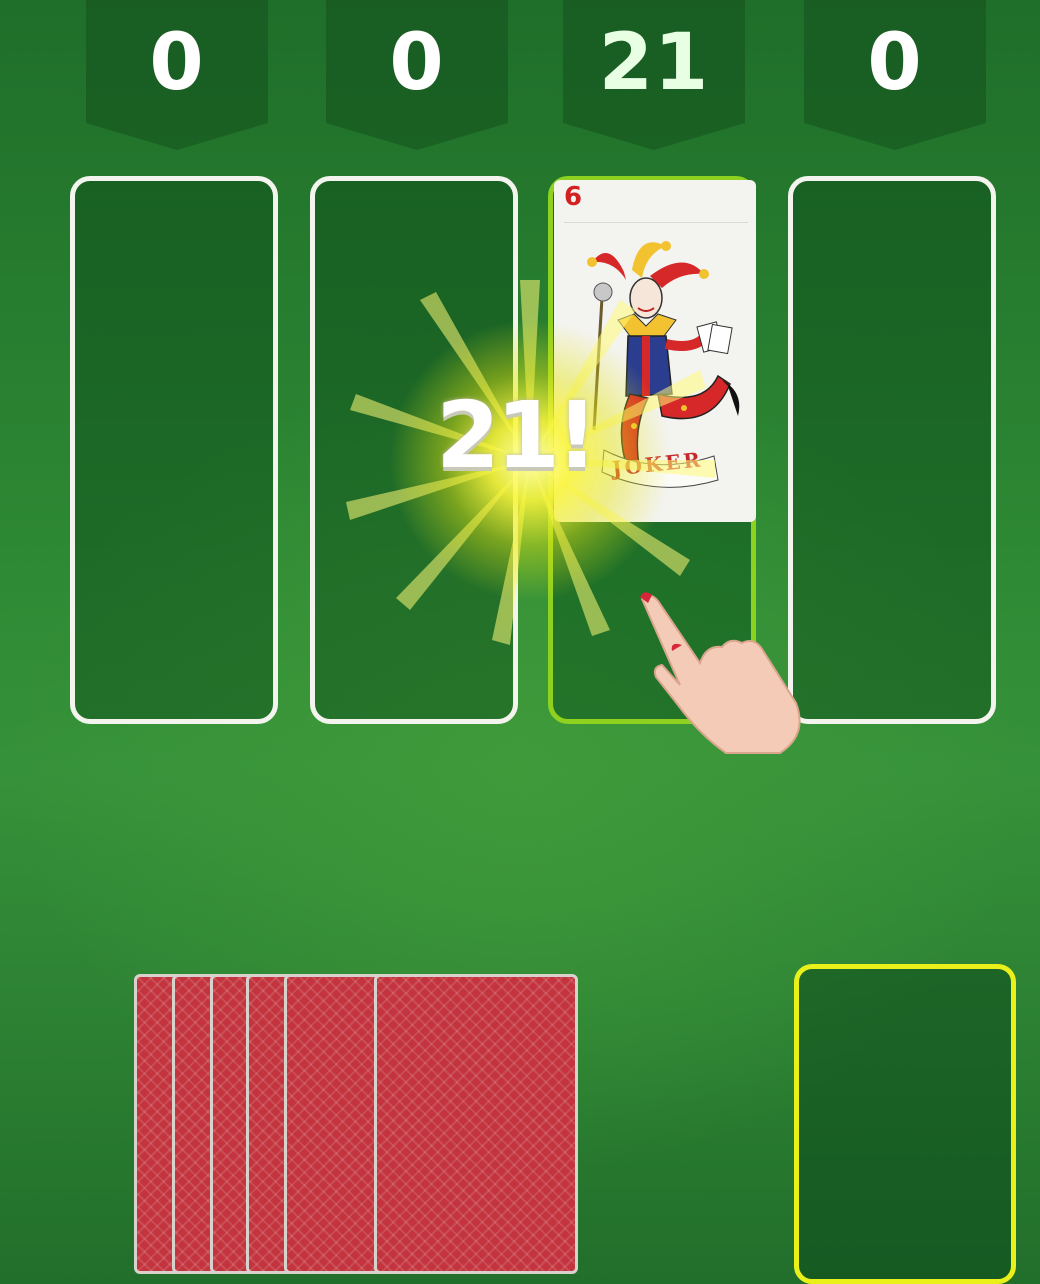  I want to click on score-tab-1: 0, so click(177, 75).